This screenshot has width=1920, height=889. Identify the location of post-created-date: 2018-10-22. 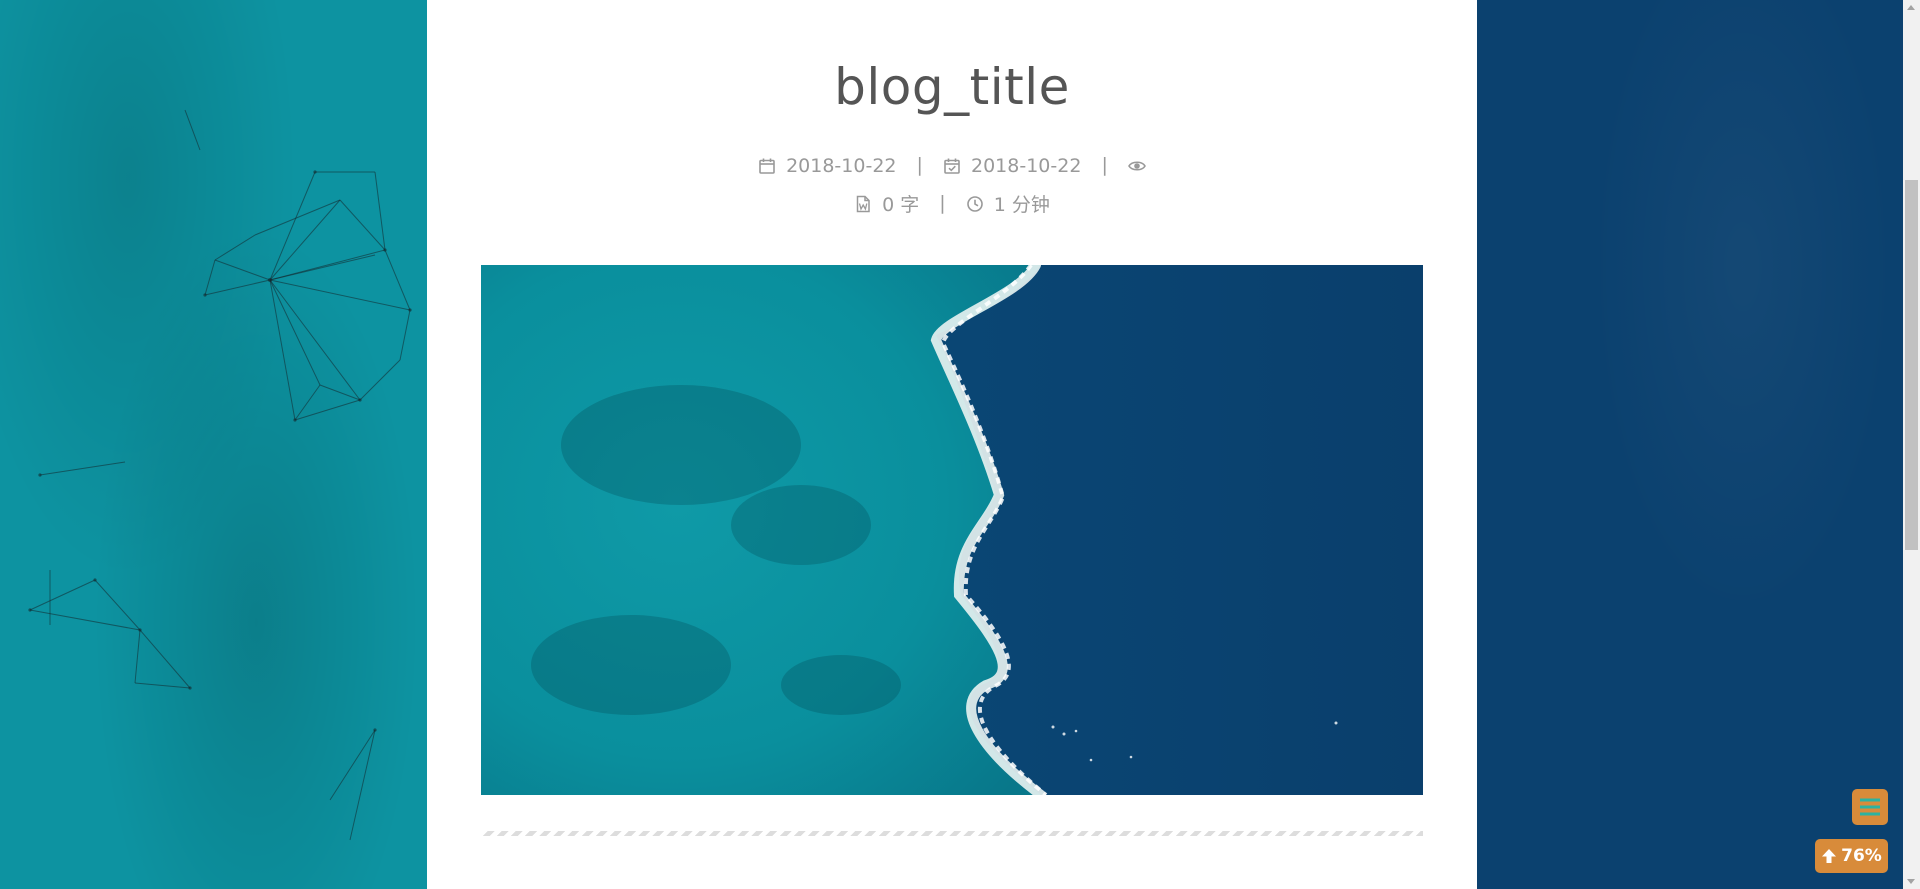
(827, 165).